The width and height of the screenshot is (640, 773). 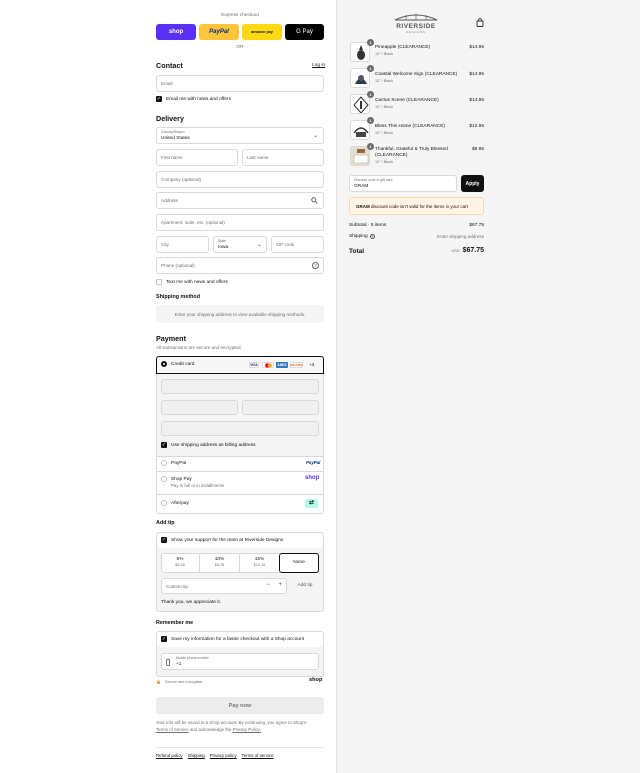 What do you see at coordinates (280, 585) in the screenshot?
I see `plus-icon: +` at bounding box center [280, 585].